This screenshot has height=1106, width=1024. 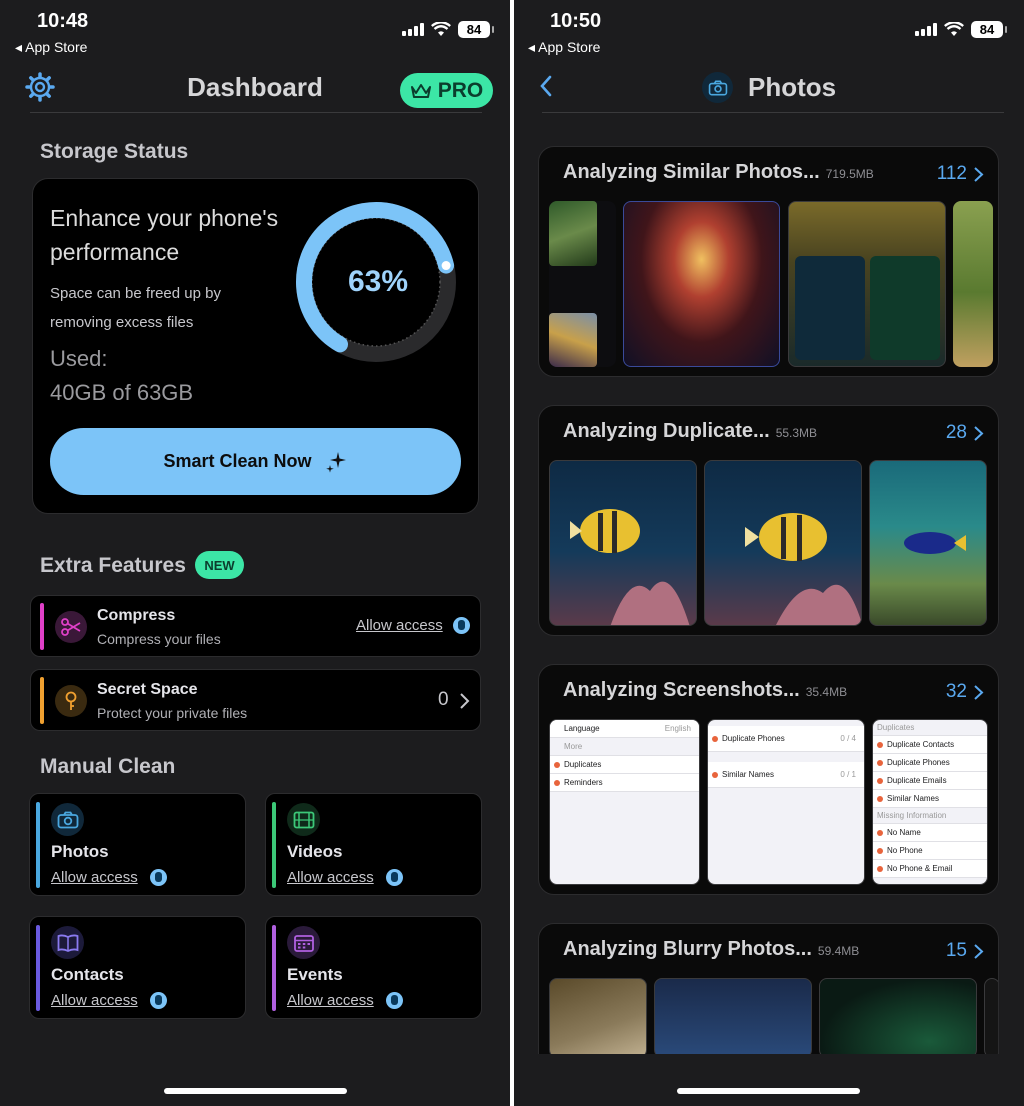 I want to click on storage-headline: Enhance your phone's performance, so click(x=164, y=235).